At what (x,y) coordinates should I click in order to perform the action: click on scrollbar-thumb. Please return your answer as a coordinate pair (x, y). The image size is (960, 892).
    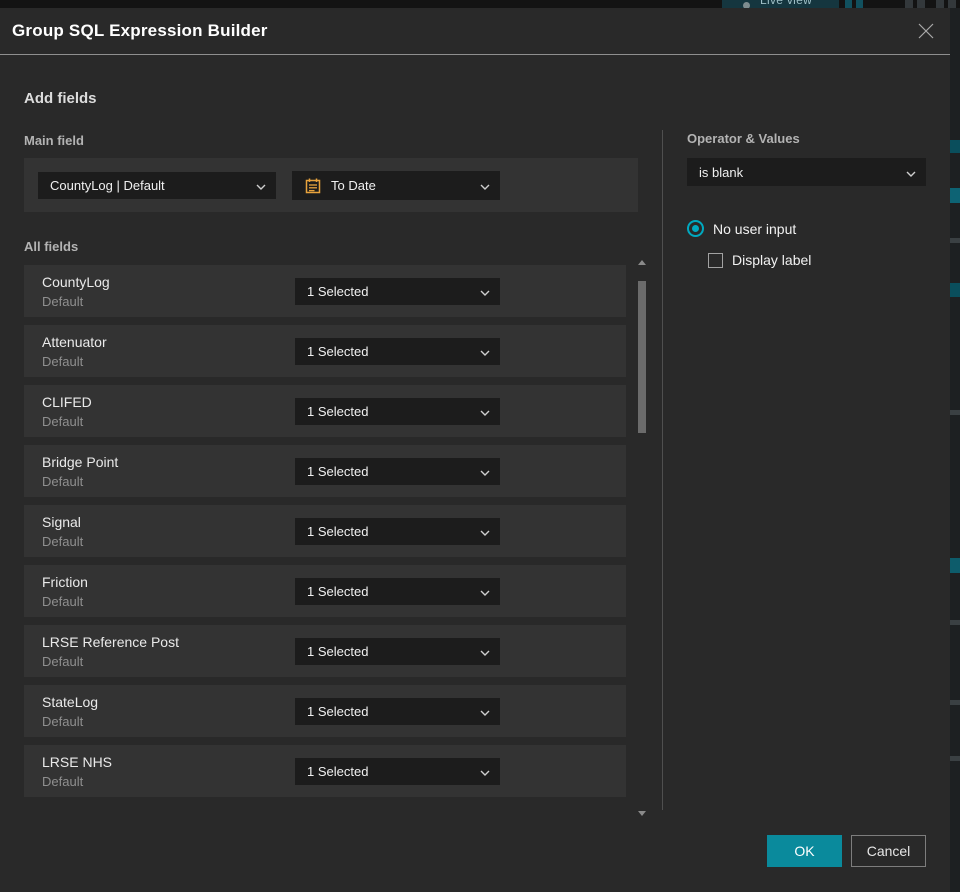
    Looking at the image, I should click on (642, 357).